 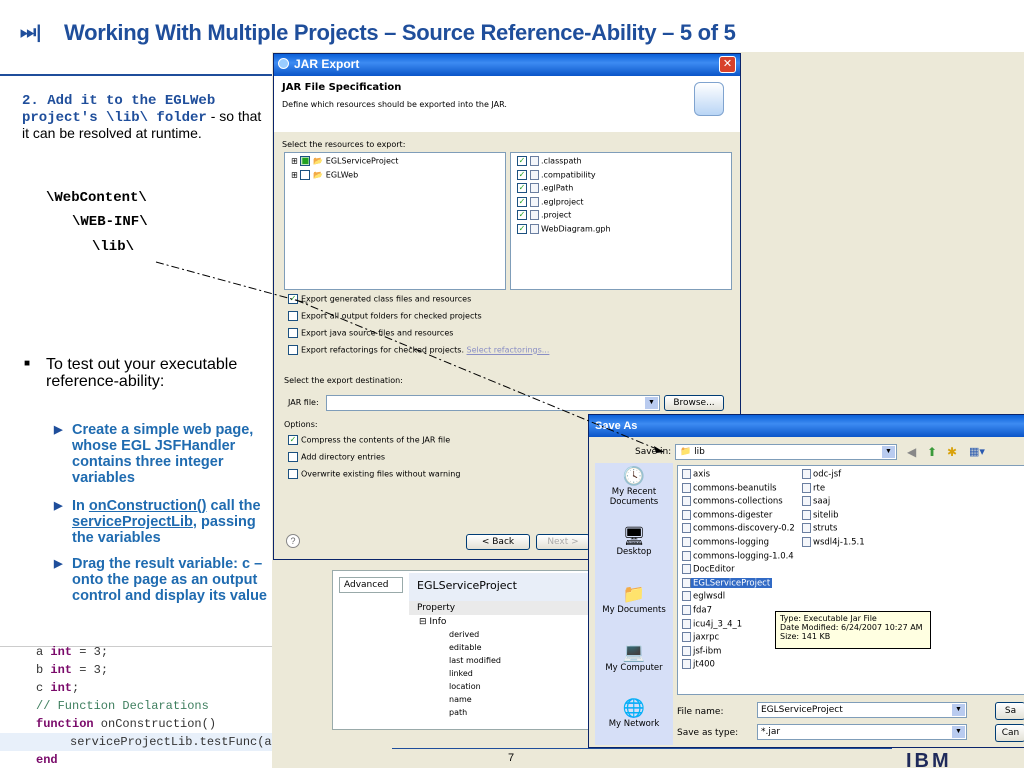 I want to click on cancel-button: Can, so click(x=1009, y=733).